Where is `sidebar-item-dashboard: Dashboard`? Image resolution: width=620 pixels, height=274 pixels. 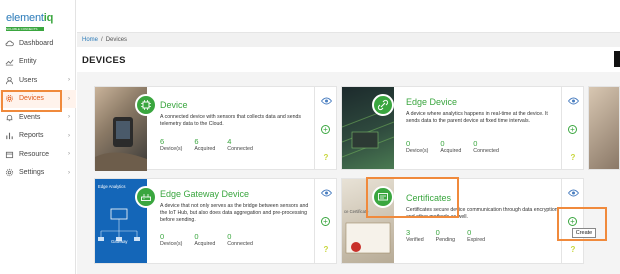 sidebar-item-dashboard: Dashboard is located at coordinates (38, 43).